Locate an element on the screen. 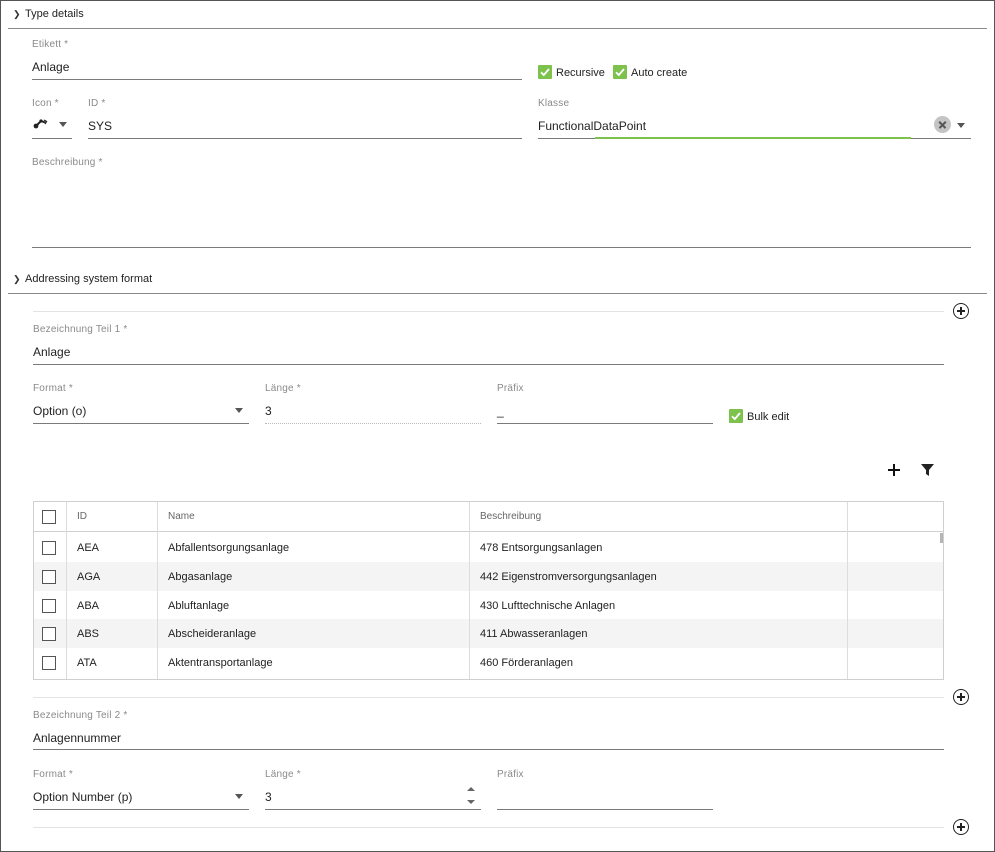 This screenshot has height=852, width=995. type-details-title: Type details is located at coordinates (54, 14).